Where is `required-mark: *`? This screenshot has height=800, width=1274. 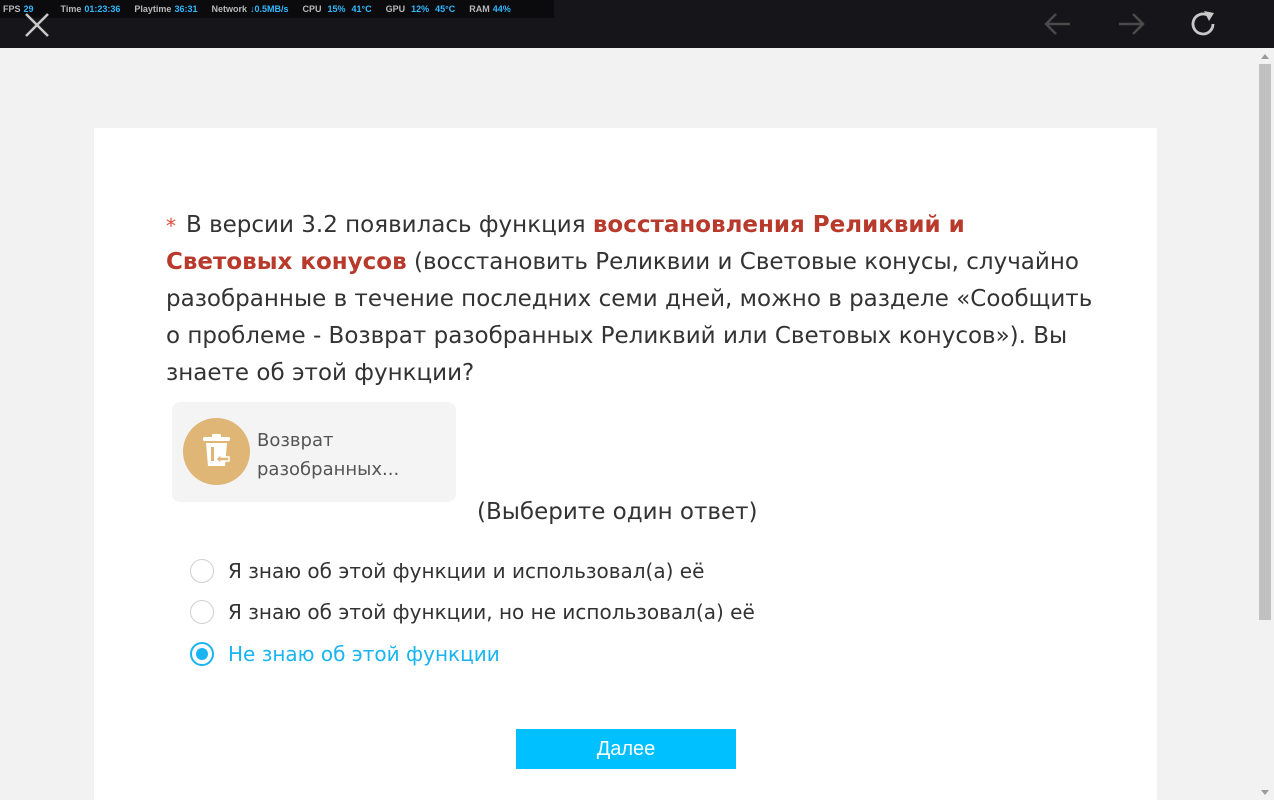 required-mark: * is located at coordinates (171, 226).